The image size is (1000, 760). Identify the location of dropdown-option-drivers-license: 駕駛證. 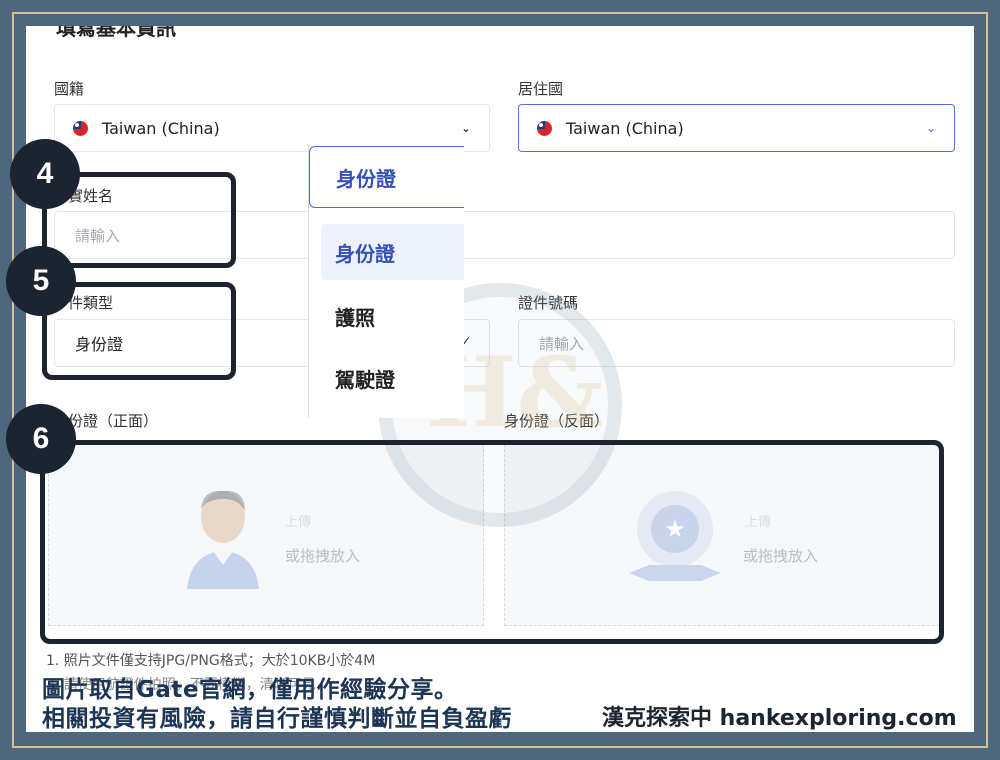
(392, 378).